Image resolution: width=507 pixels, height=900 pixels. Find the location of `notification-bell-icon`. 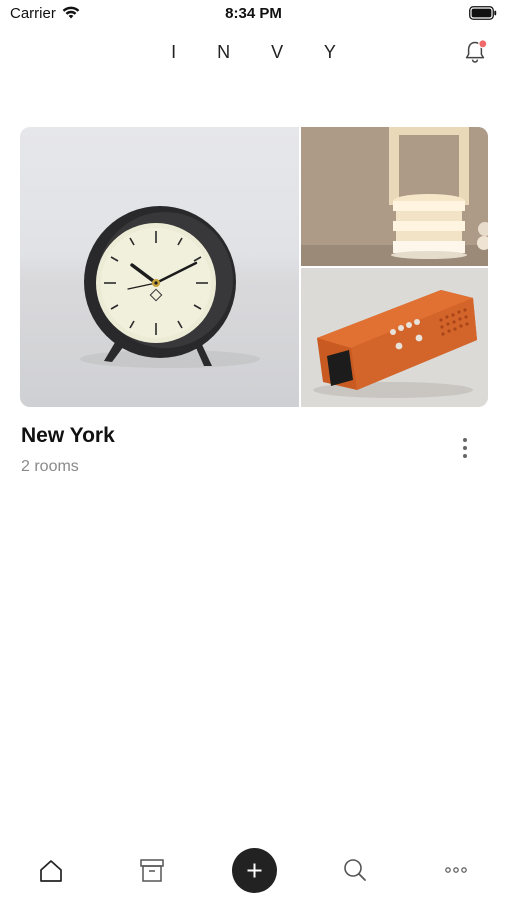

notification-bell-icon is located at coordinates (475, 52).